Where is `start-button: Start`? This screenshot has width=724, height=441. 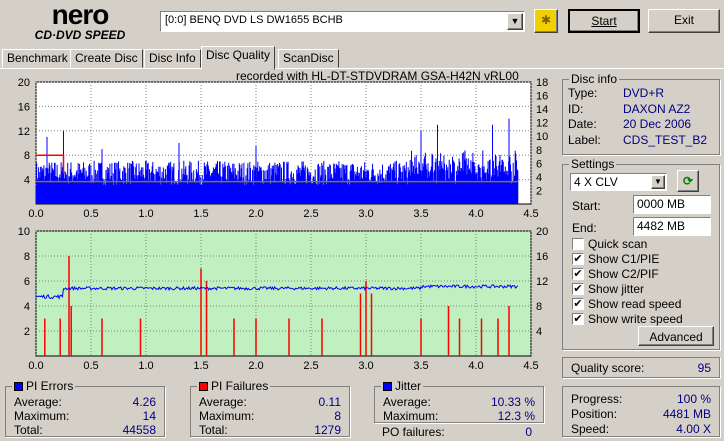
start-button: Start is located at coordinates (604, 21).